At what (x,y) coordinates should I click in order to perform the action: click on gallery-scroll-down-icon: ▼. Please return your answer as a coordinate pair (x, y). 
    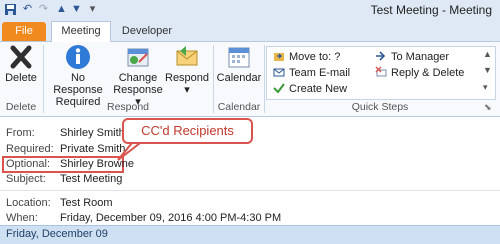
    Looking at the image, I should click on (487, 70).